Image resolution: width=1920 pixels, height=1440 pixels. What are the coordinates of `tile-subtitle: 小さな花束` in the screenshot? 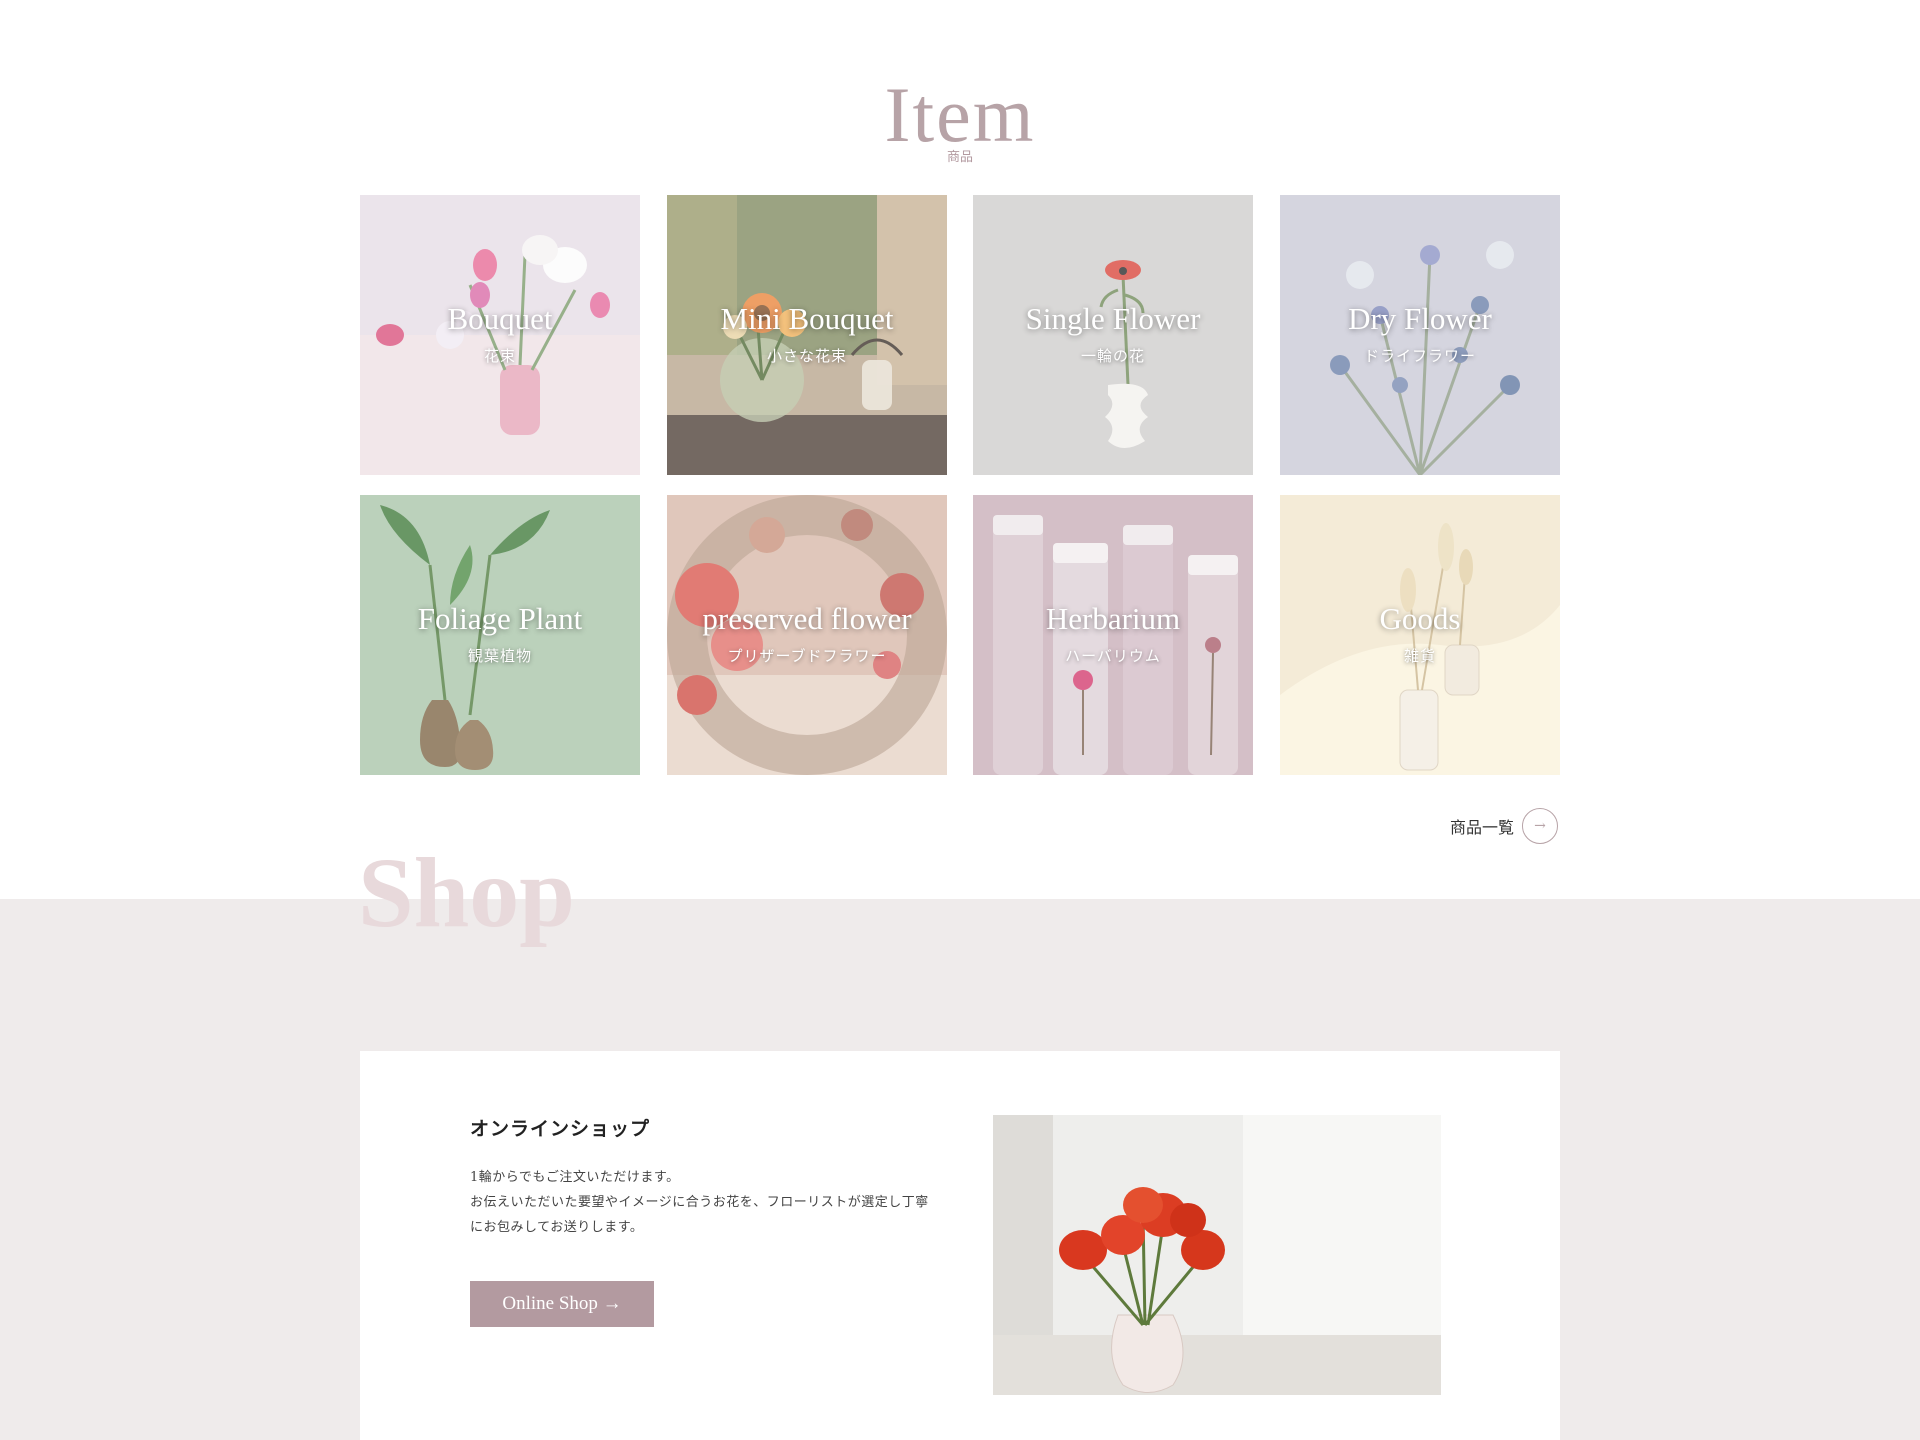 It's located at (806, 356).